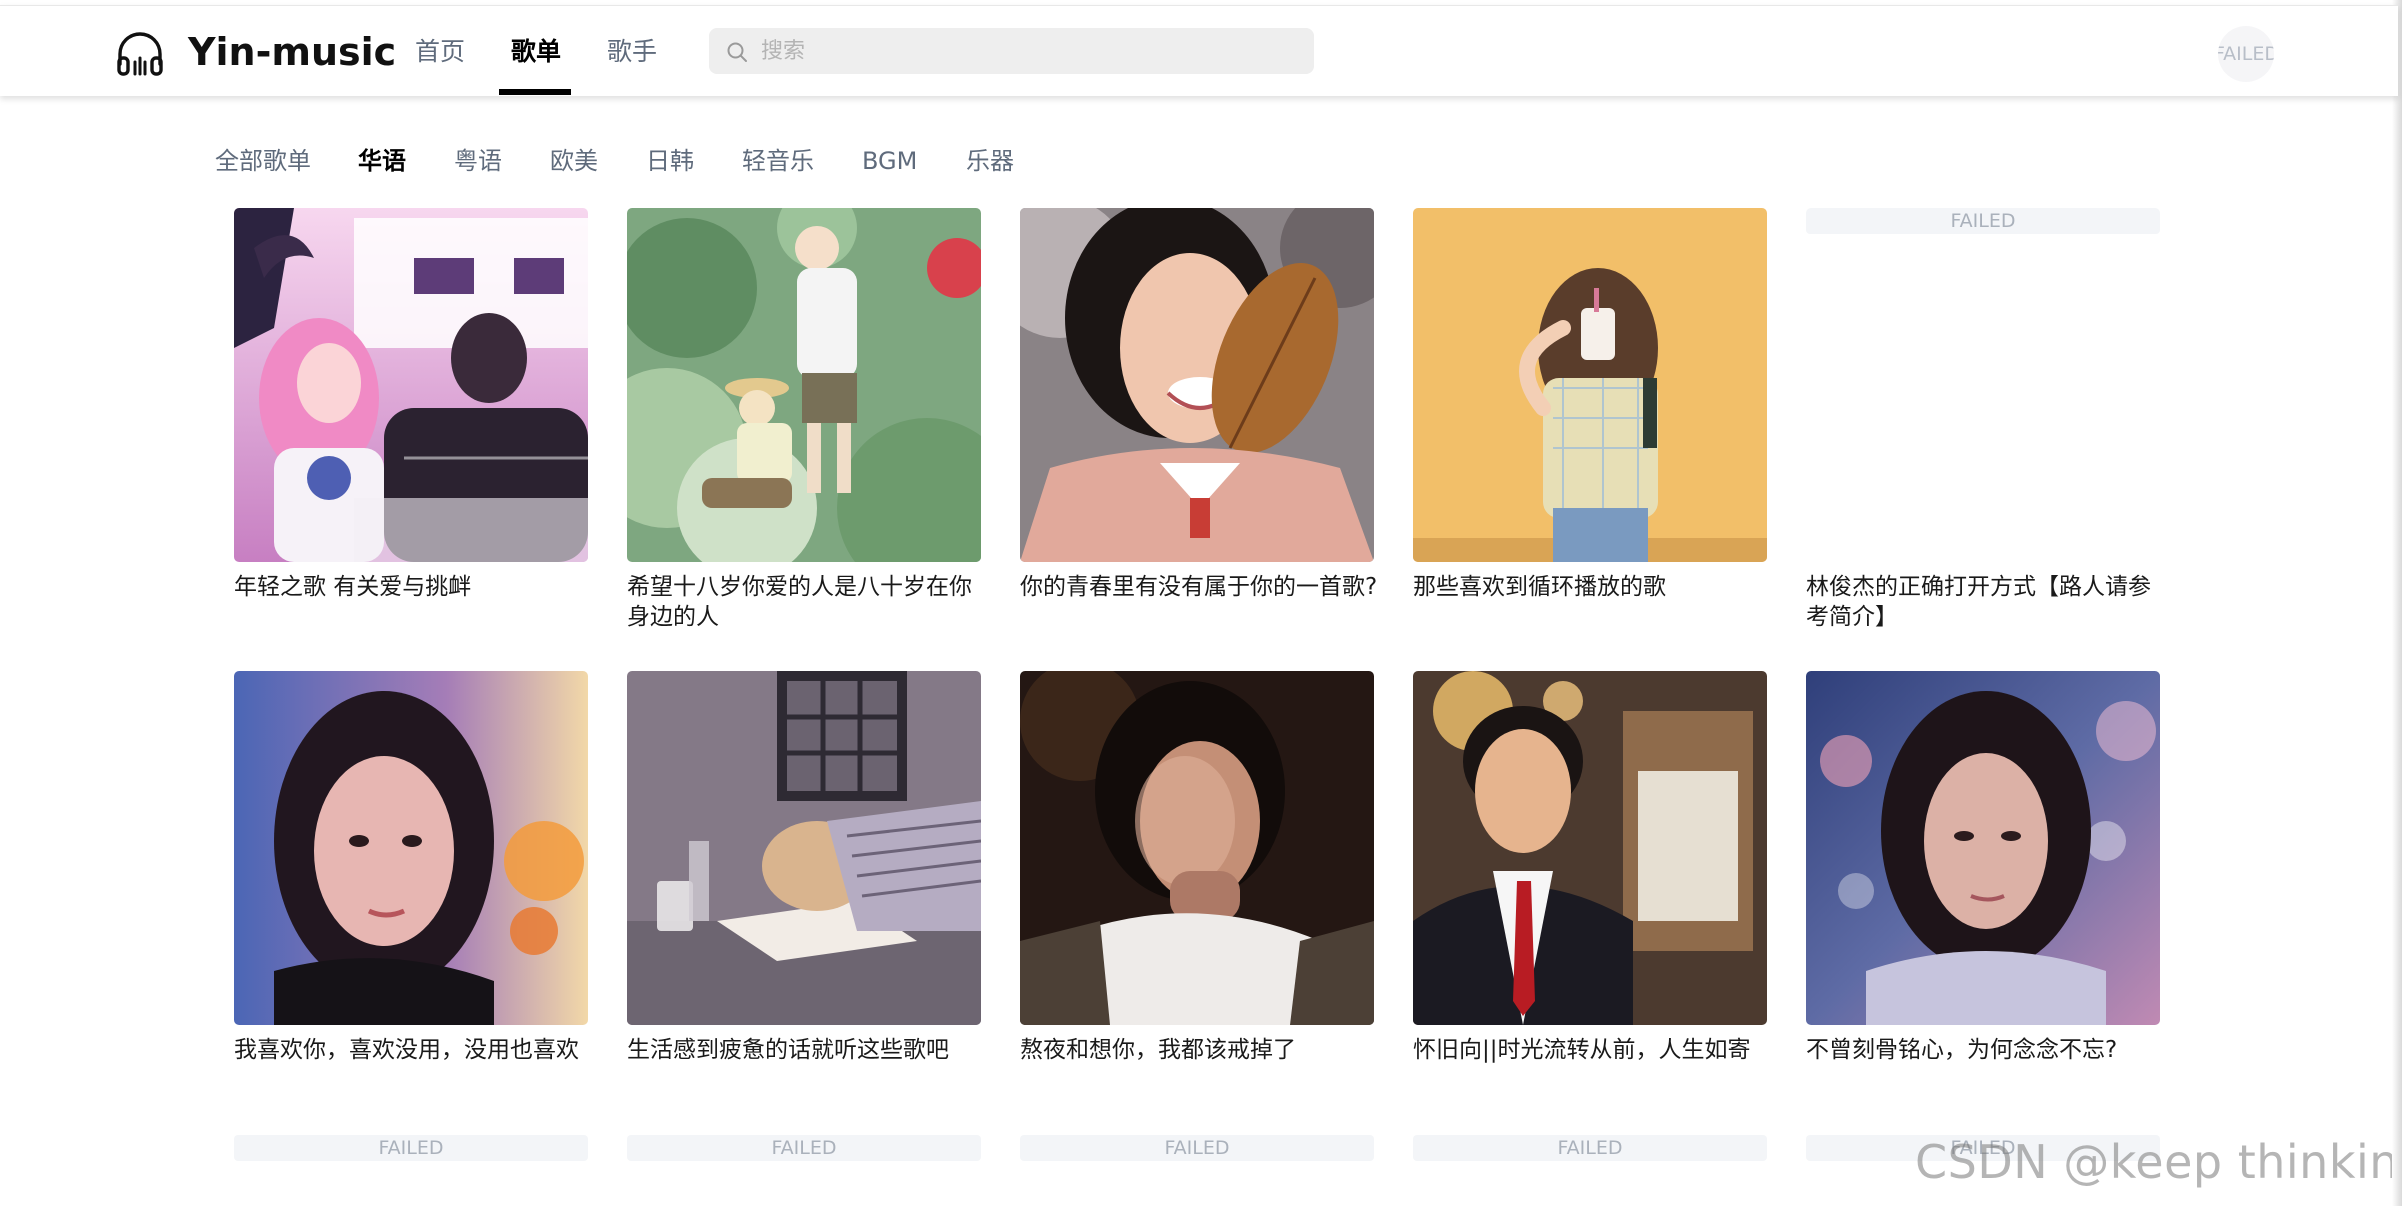 The width and height of the screenshot is (2402, 1206). I want to click on playlist-title: 希望十八岁你爱的人是八十岁在你身边的人, so click(807, 602).